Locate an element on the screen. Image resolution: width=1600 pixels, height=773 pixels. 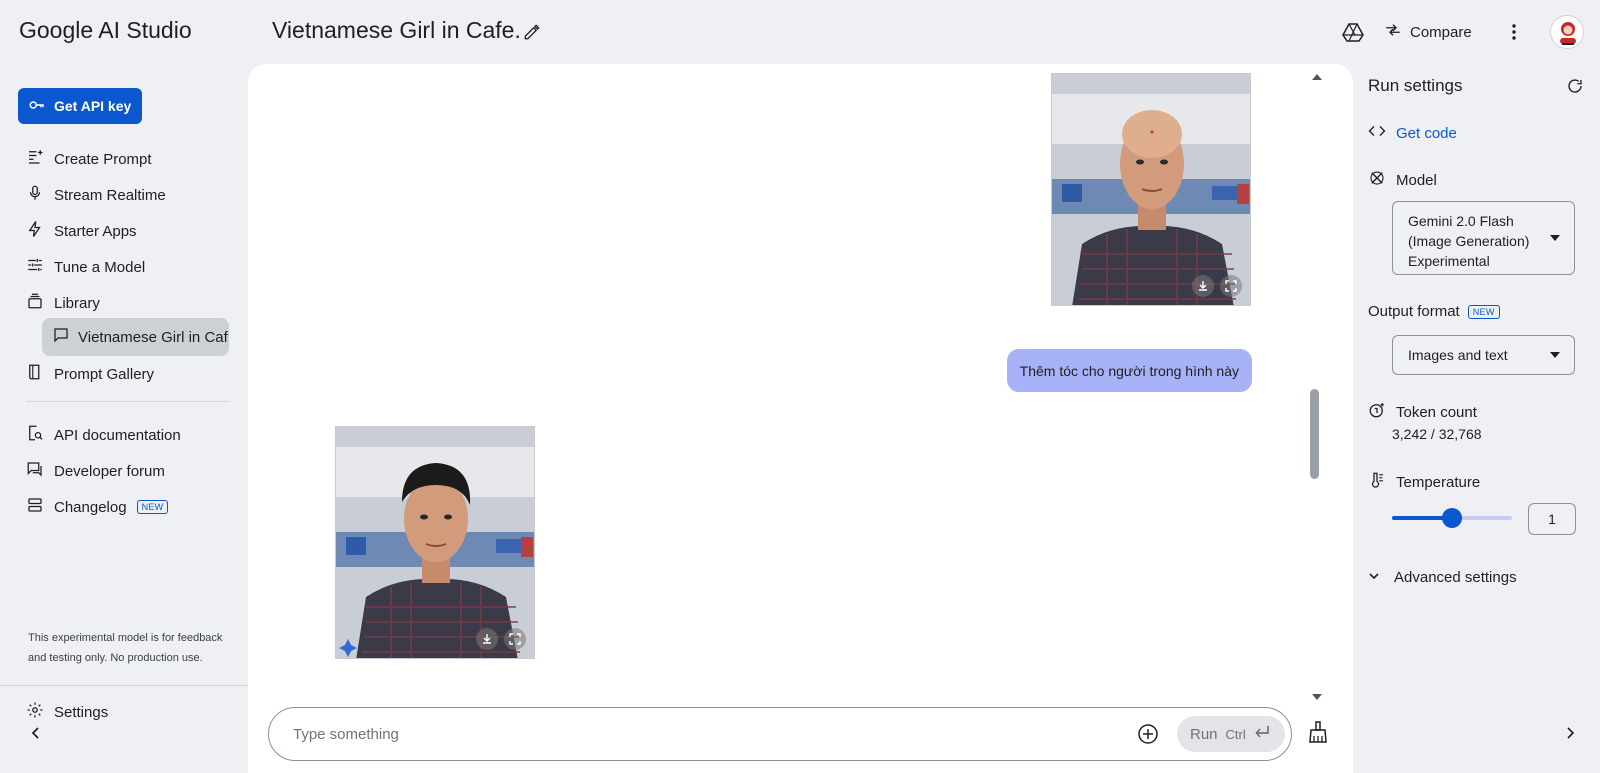
sidebar-item-label: Create Prompt is located at coordinates (103, 159).